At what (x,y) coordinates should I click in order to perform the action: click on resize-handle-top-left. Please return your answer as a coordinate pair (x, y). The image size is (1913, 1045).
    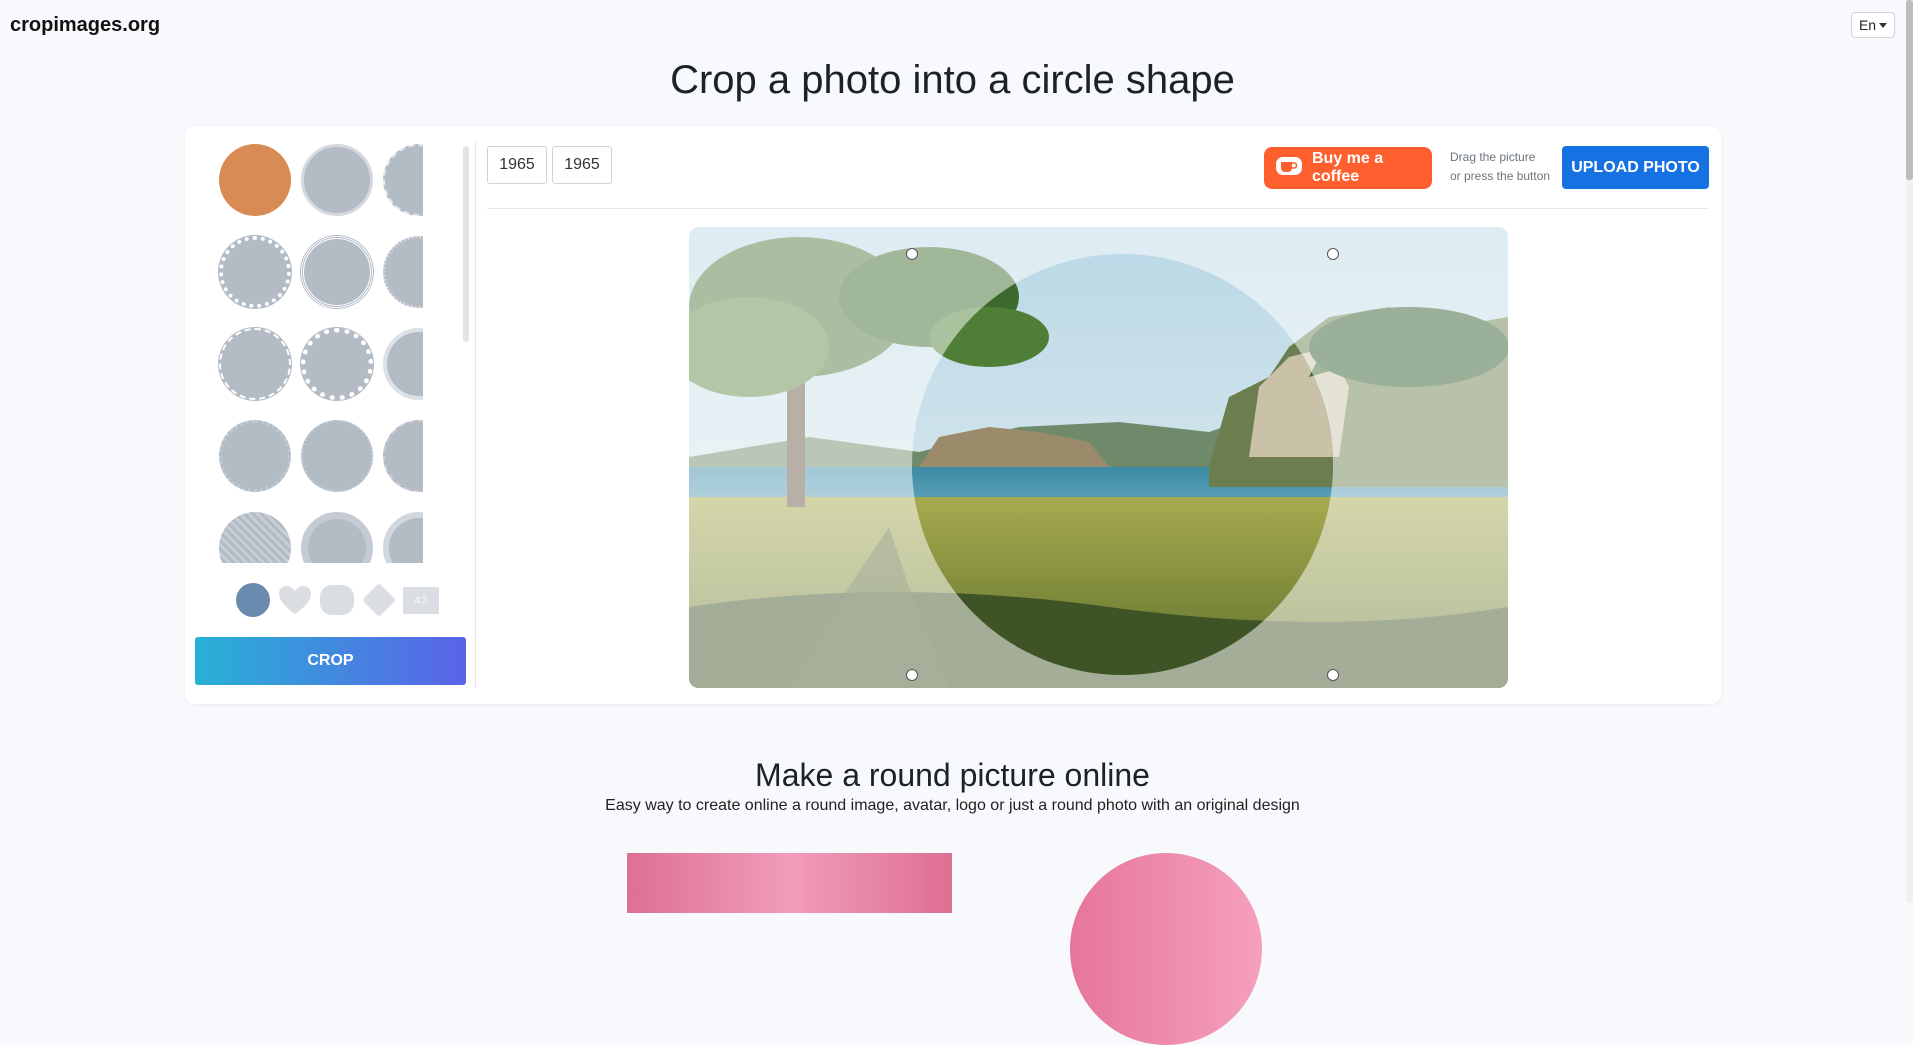
    Looking at the image, I should click on (912, 254).